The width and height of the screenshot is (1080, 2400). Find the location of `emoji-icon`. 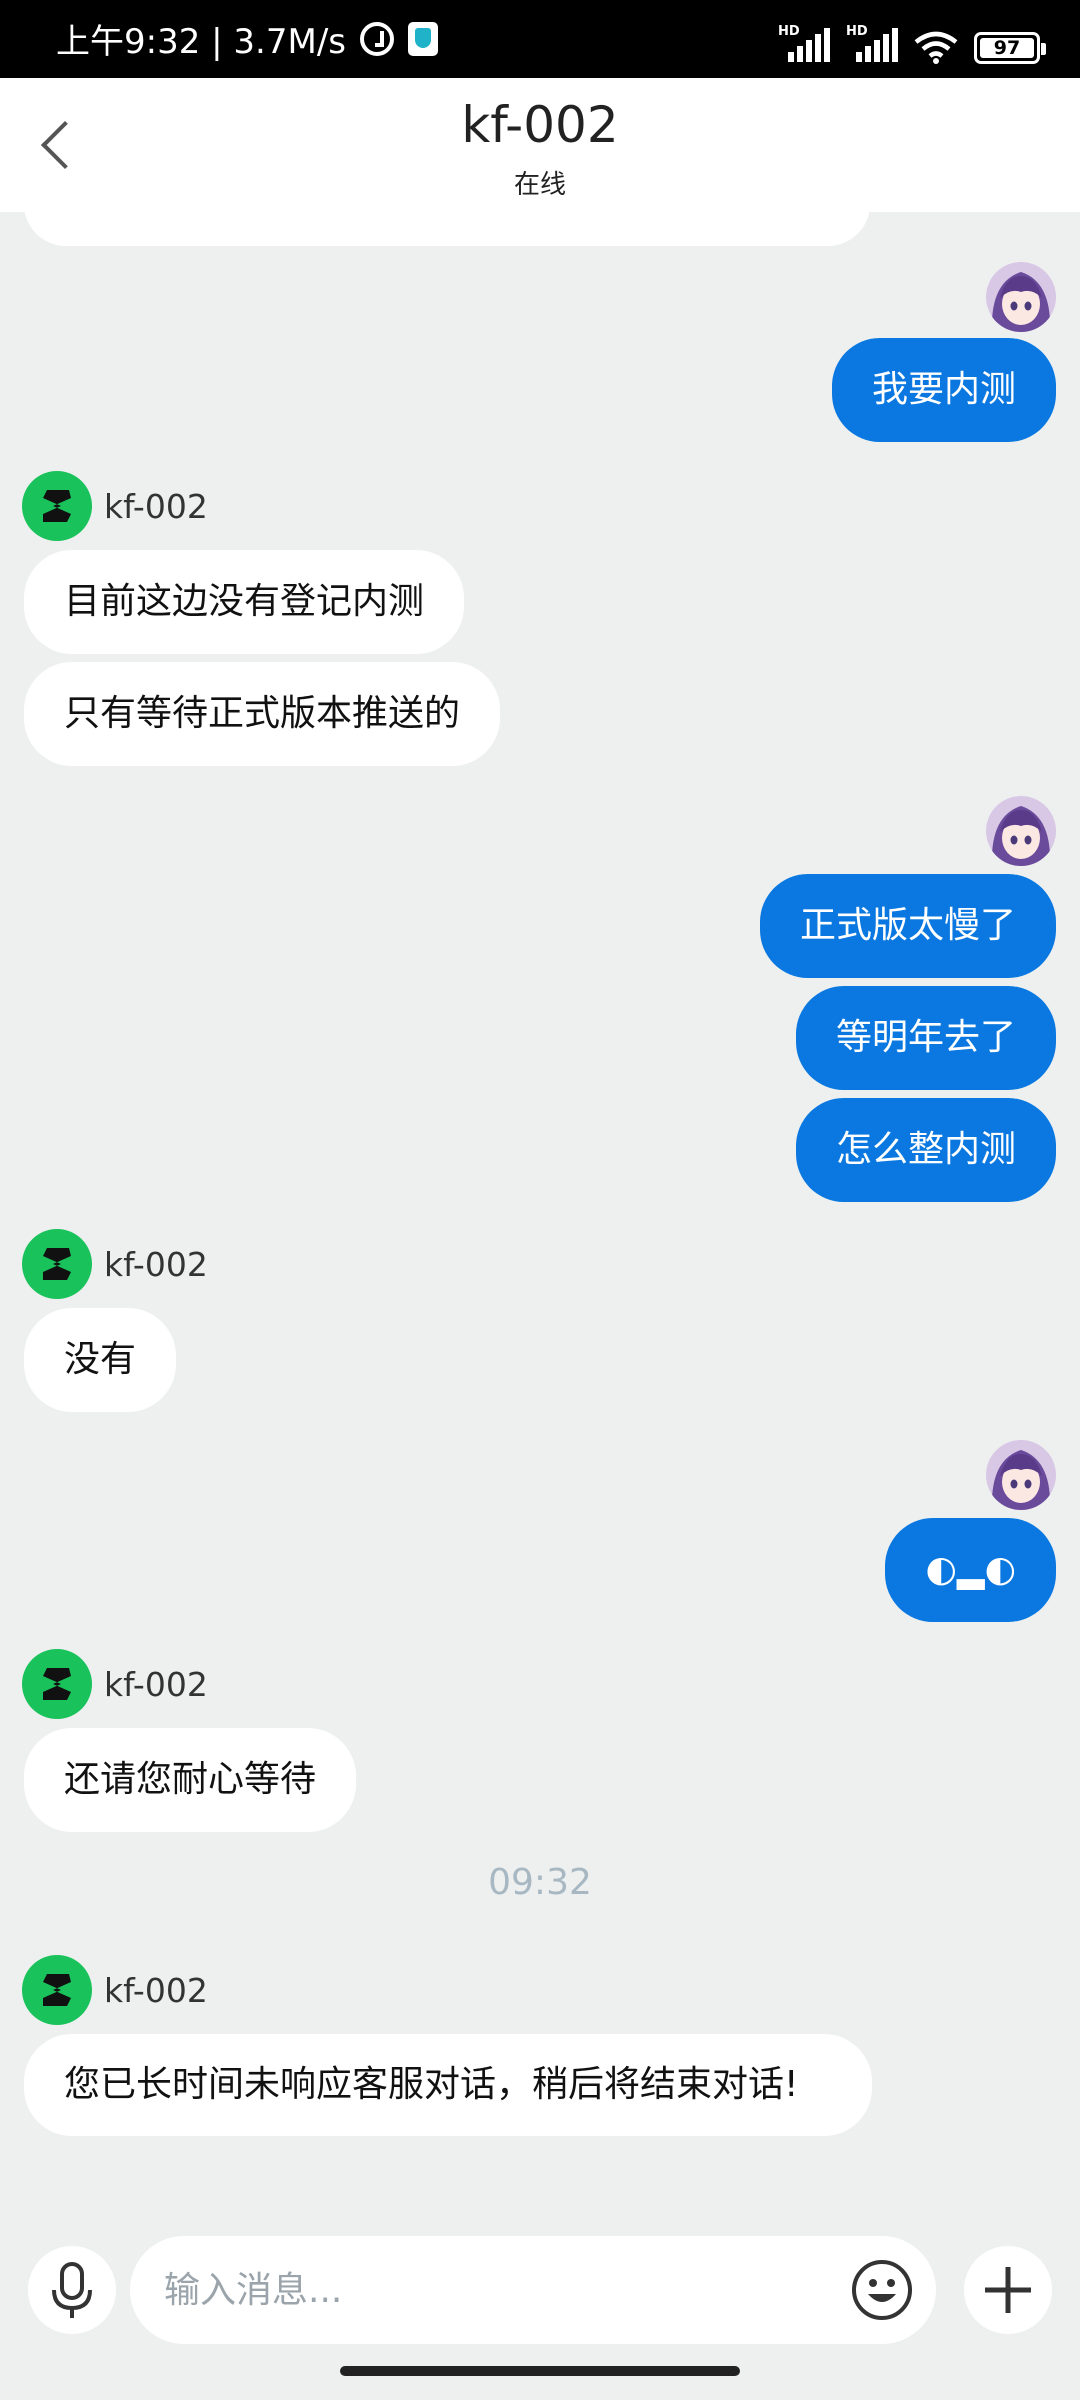

emoji-icon is located at coordinates (882, 2290).